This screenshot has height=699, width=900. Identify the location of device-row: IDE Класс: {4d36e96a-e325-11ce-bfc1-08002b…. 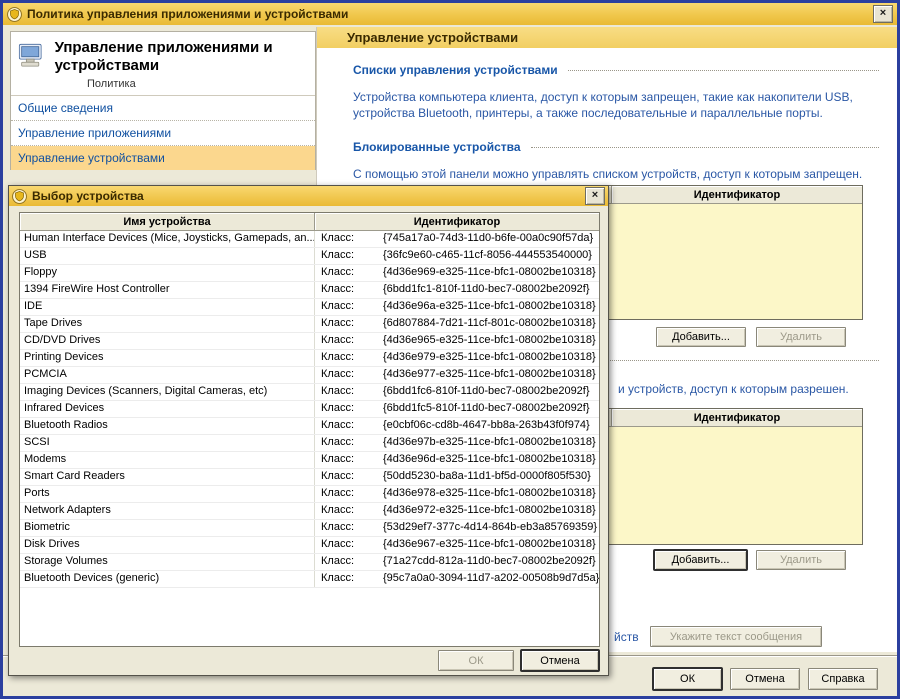
(309, 307).